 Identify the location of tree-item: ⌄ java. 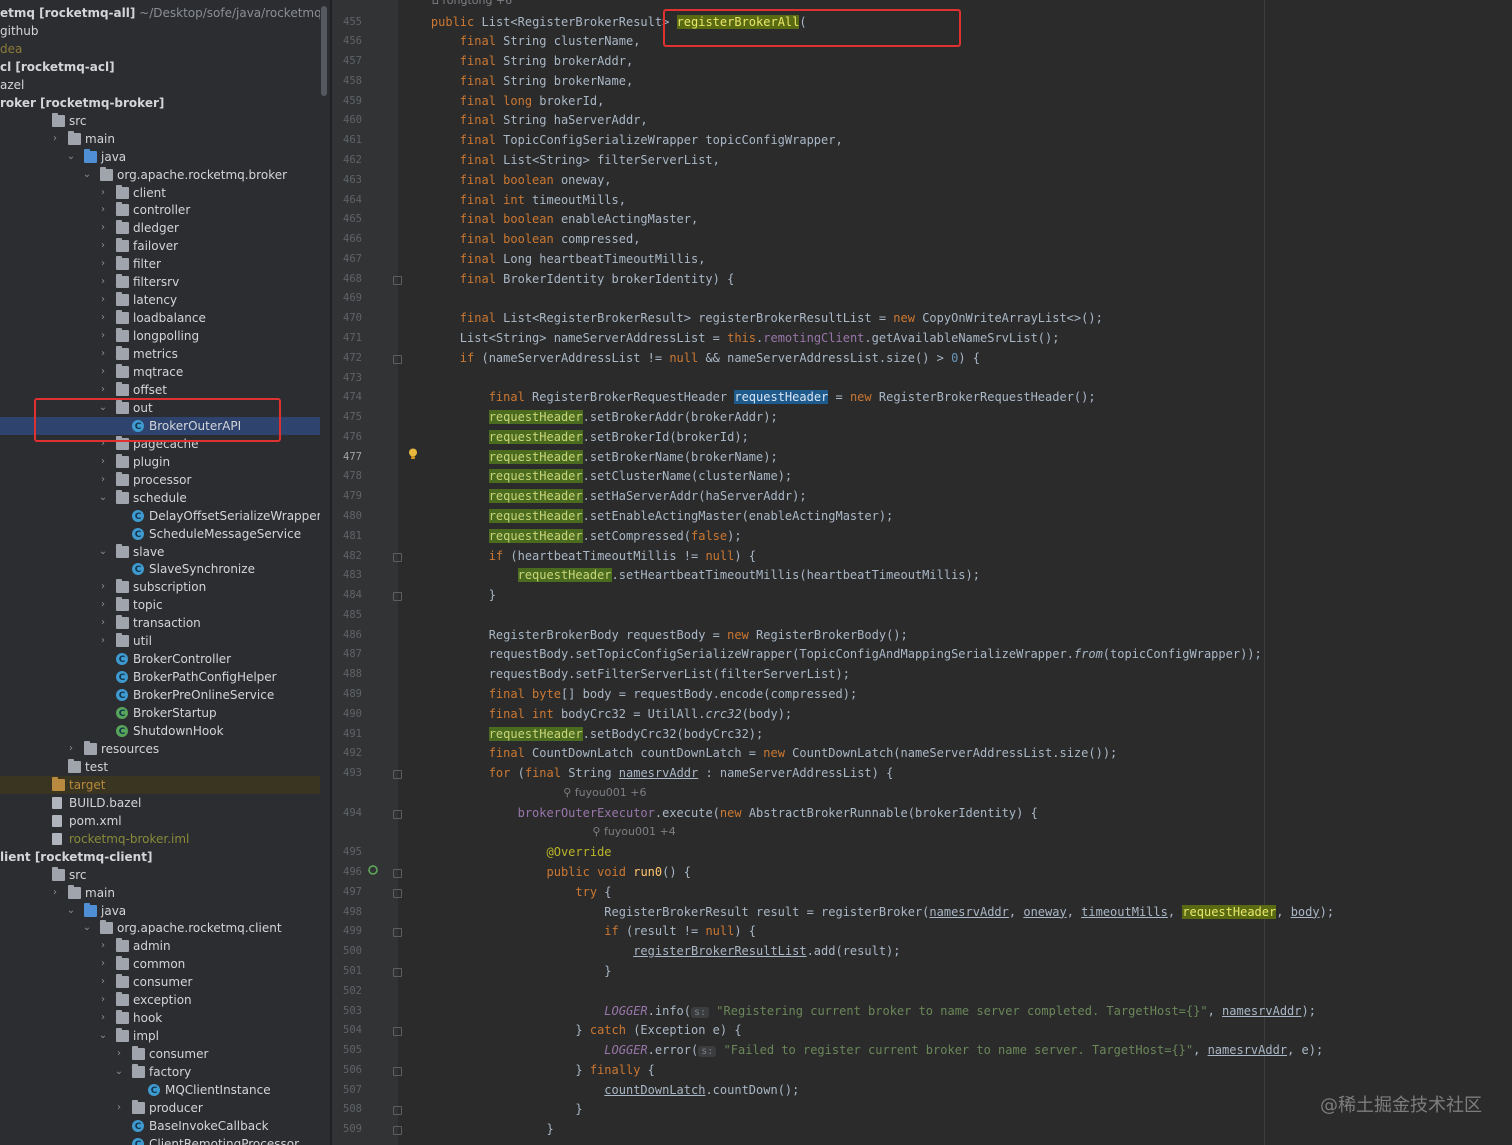
(160, 911).